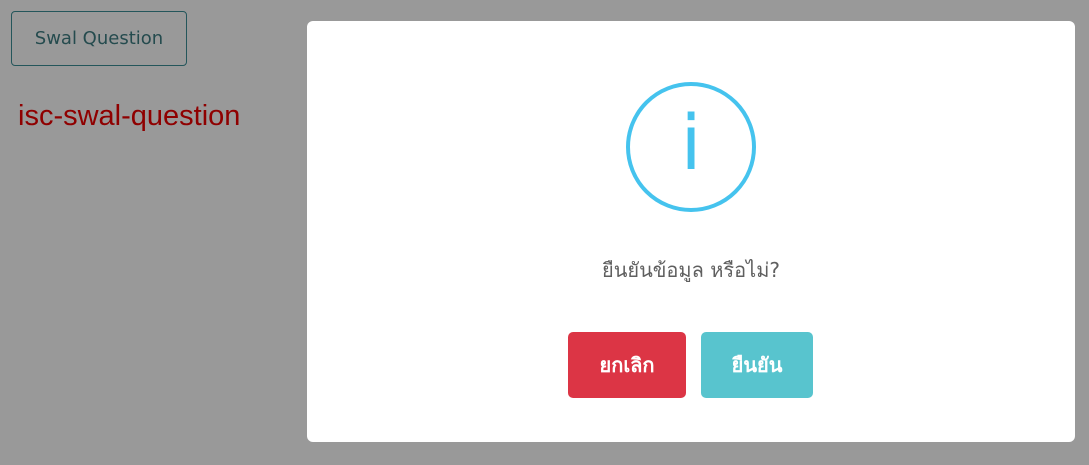 The width and height of the screenshot is (1089, 465). Describe the element at coordinates (690, 142) in the screenshot. I see `info-icon-glyph: i` at that location.